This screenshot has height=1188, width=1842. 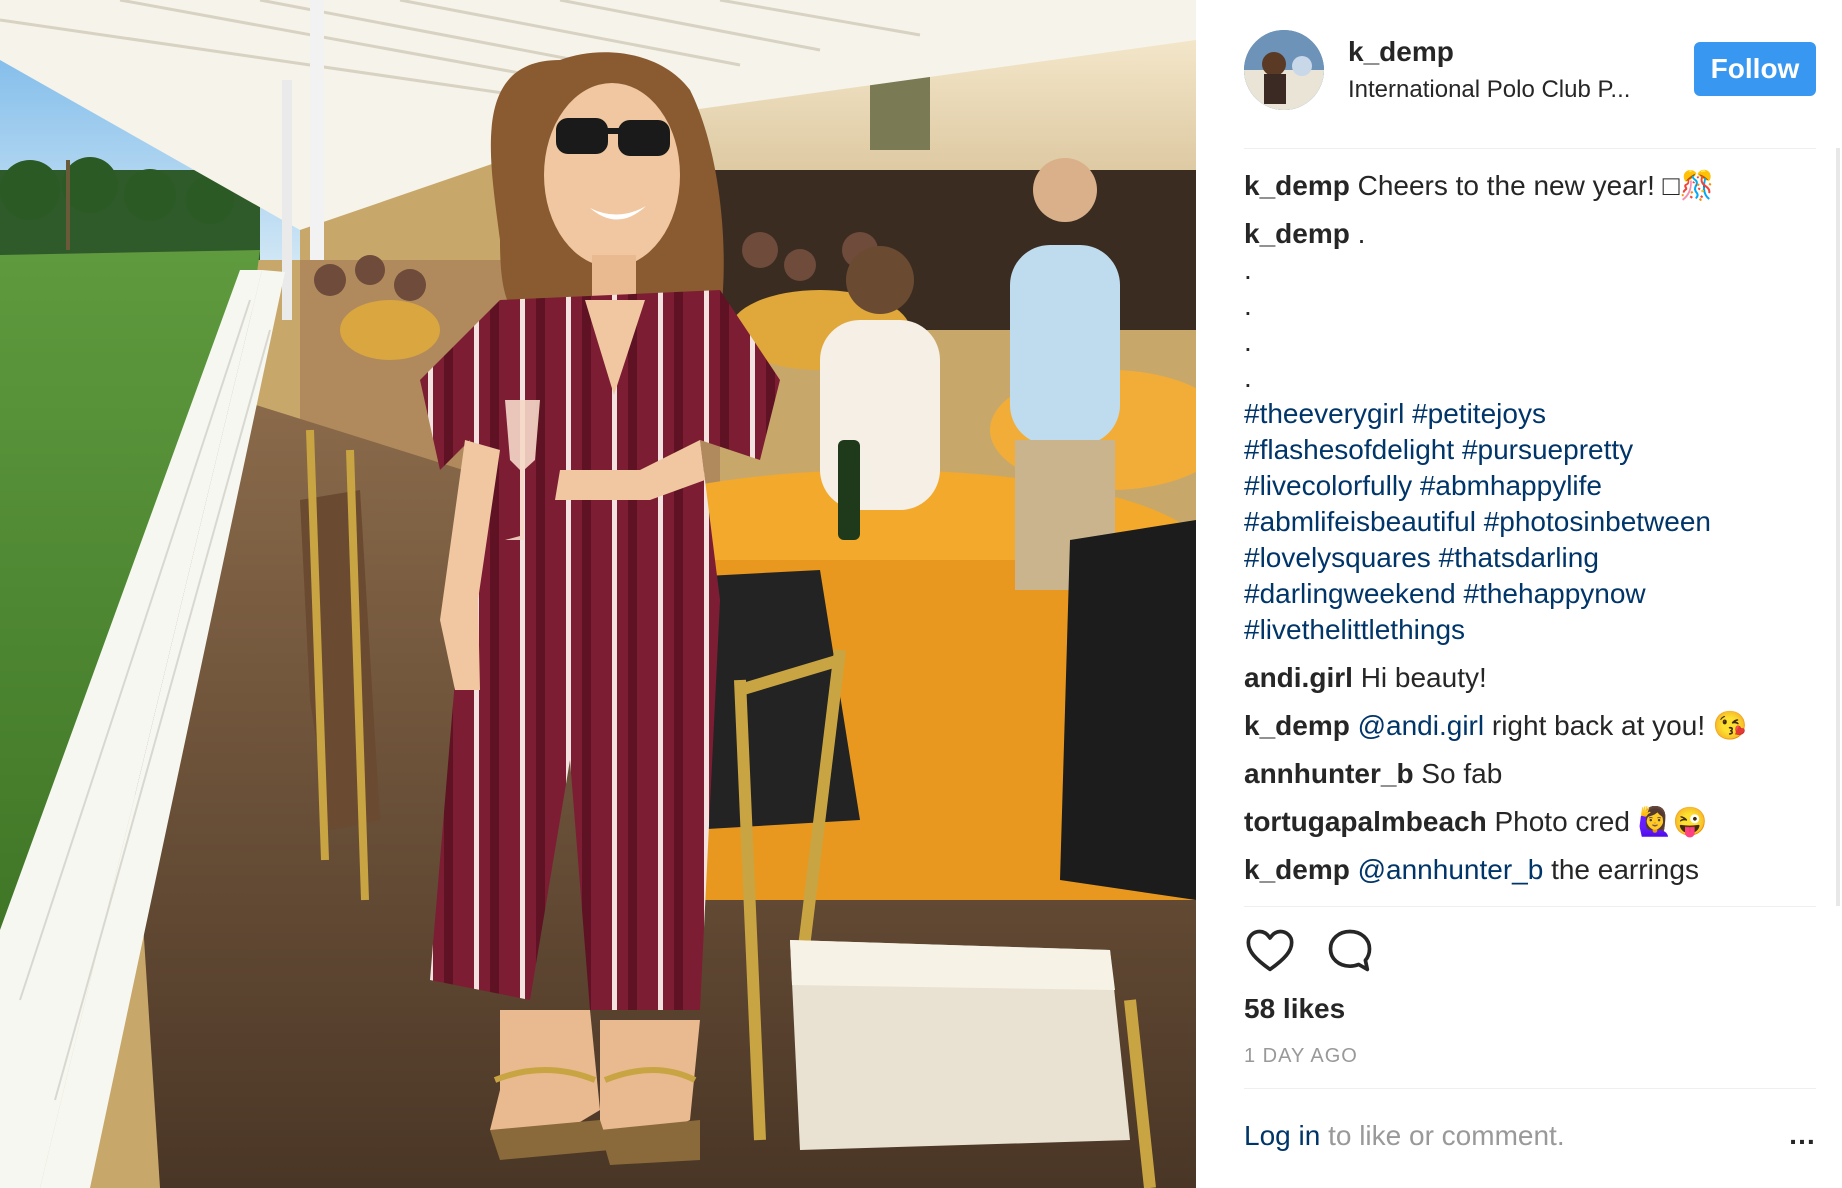 What do you see at coordinates (1479, 413) in the screenshot?
I see `hashtag-link: #petitejoys` at bounding box center [1479, 413].